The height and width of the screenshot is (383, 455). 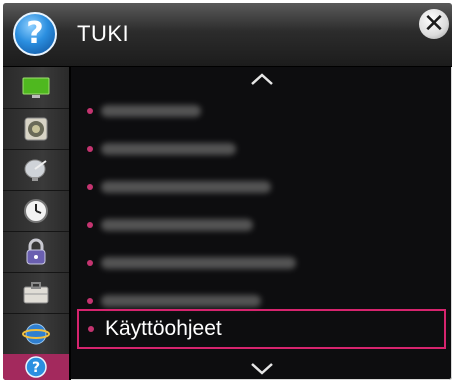 I want to click on close-button: ✕, so click(x=434, y=24).